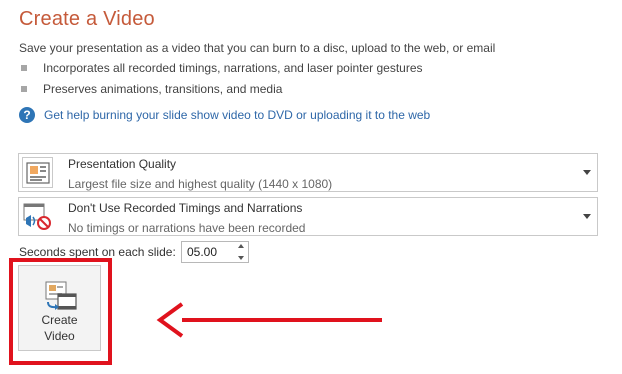 Image resolution: width=622 pixels, height=374 pixels. What do you see at coordinates (269, 320) in the screenshot?
I see `pointer-arrow` at bounding box center [269, 320].